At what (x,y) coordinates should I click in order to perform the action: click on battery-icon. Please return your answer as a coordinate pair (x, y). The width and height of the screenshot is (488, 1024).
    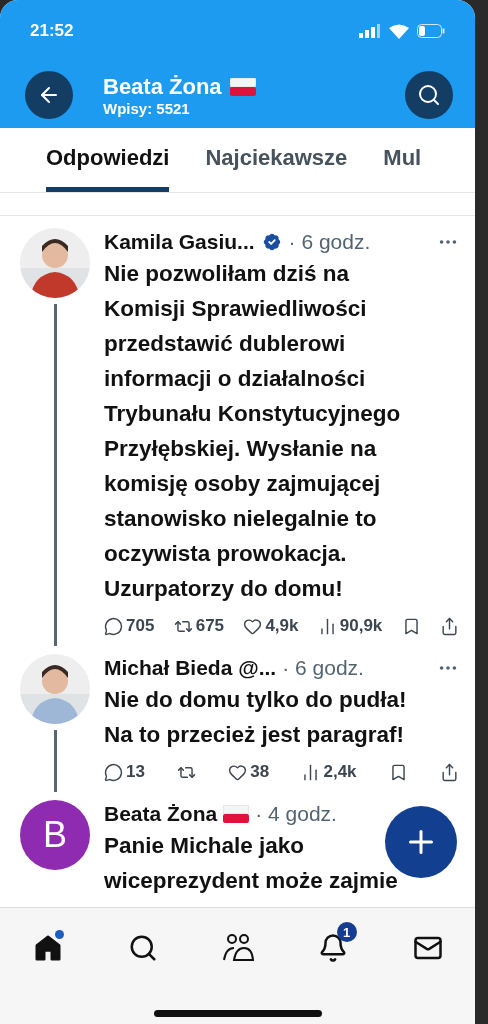
    Looking at the image, I should click on (431, 31).